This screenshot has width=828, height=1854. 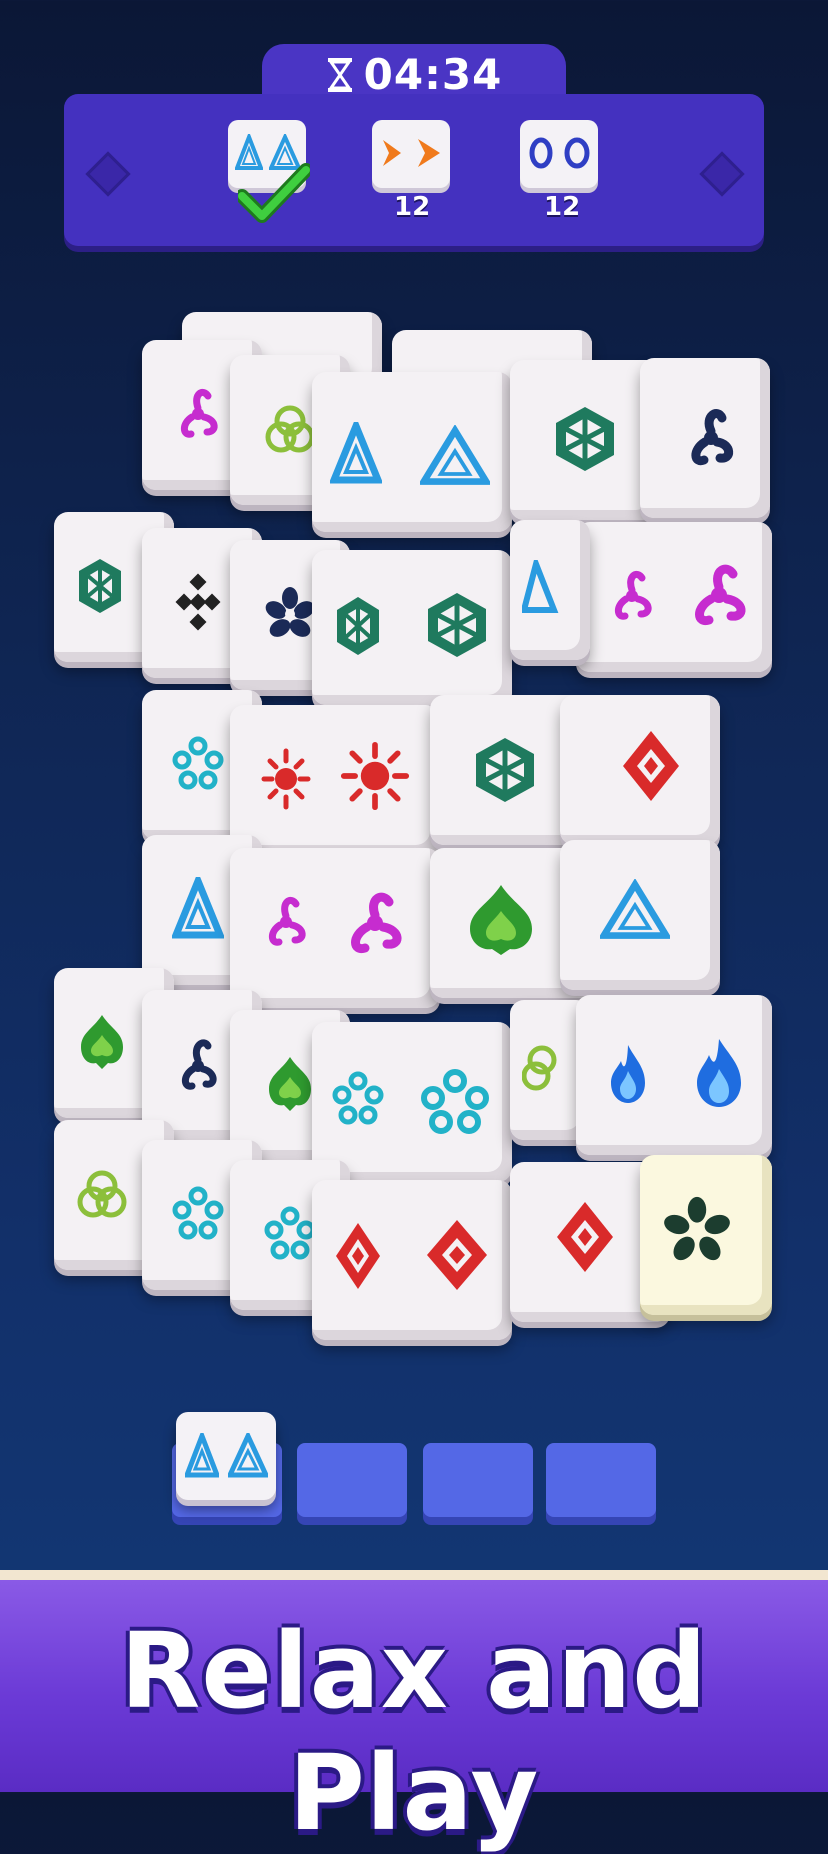 I want to click on tile-triskele, so click(x=705, y=438).